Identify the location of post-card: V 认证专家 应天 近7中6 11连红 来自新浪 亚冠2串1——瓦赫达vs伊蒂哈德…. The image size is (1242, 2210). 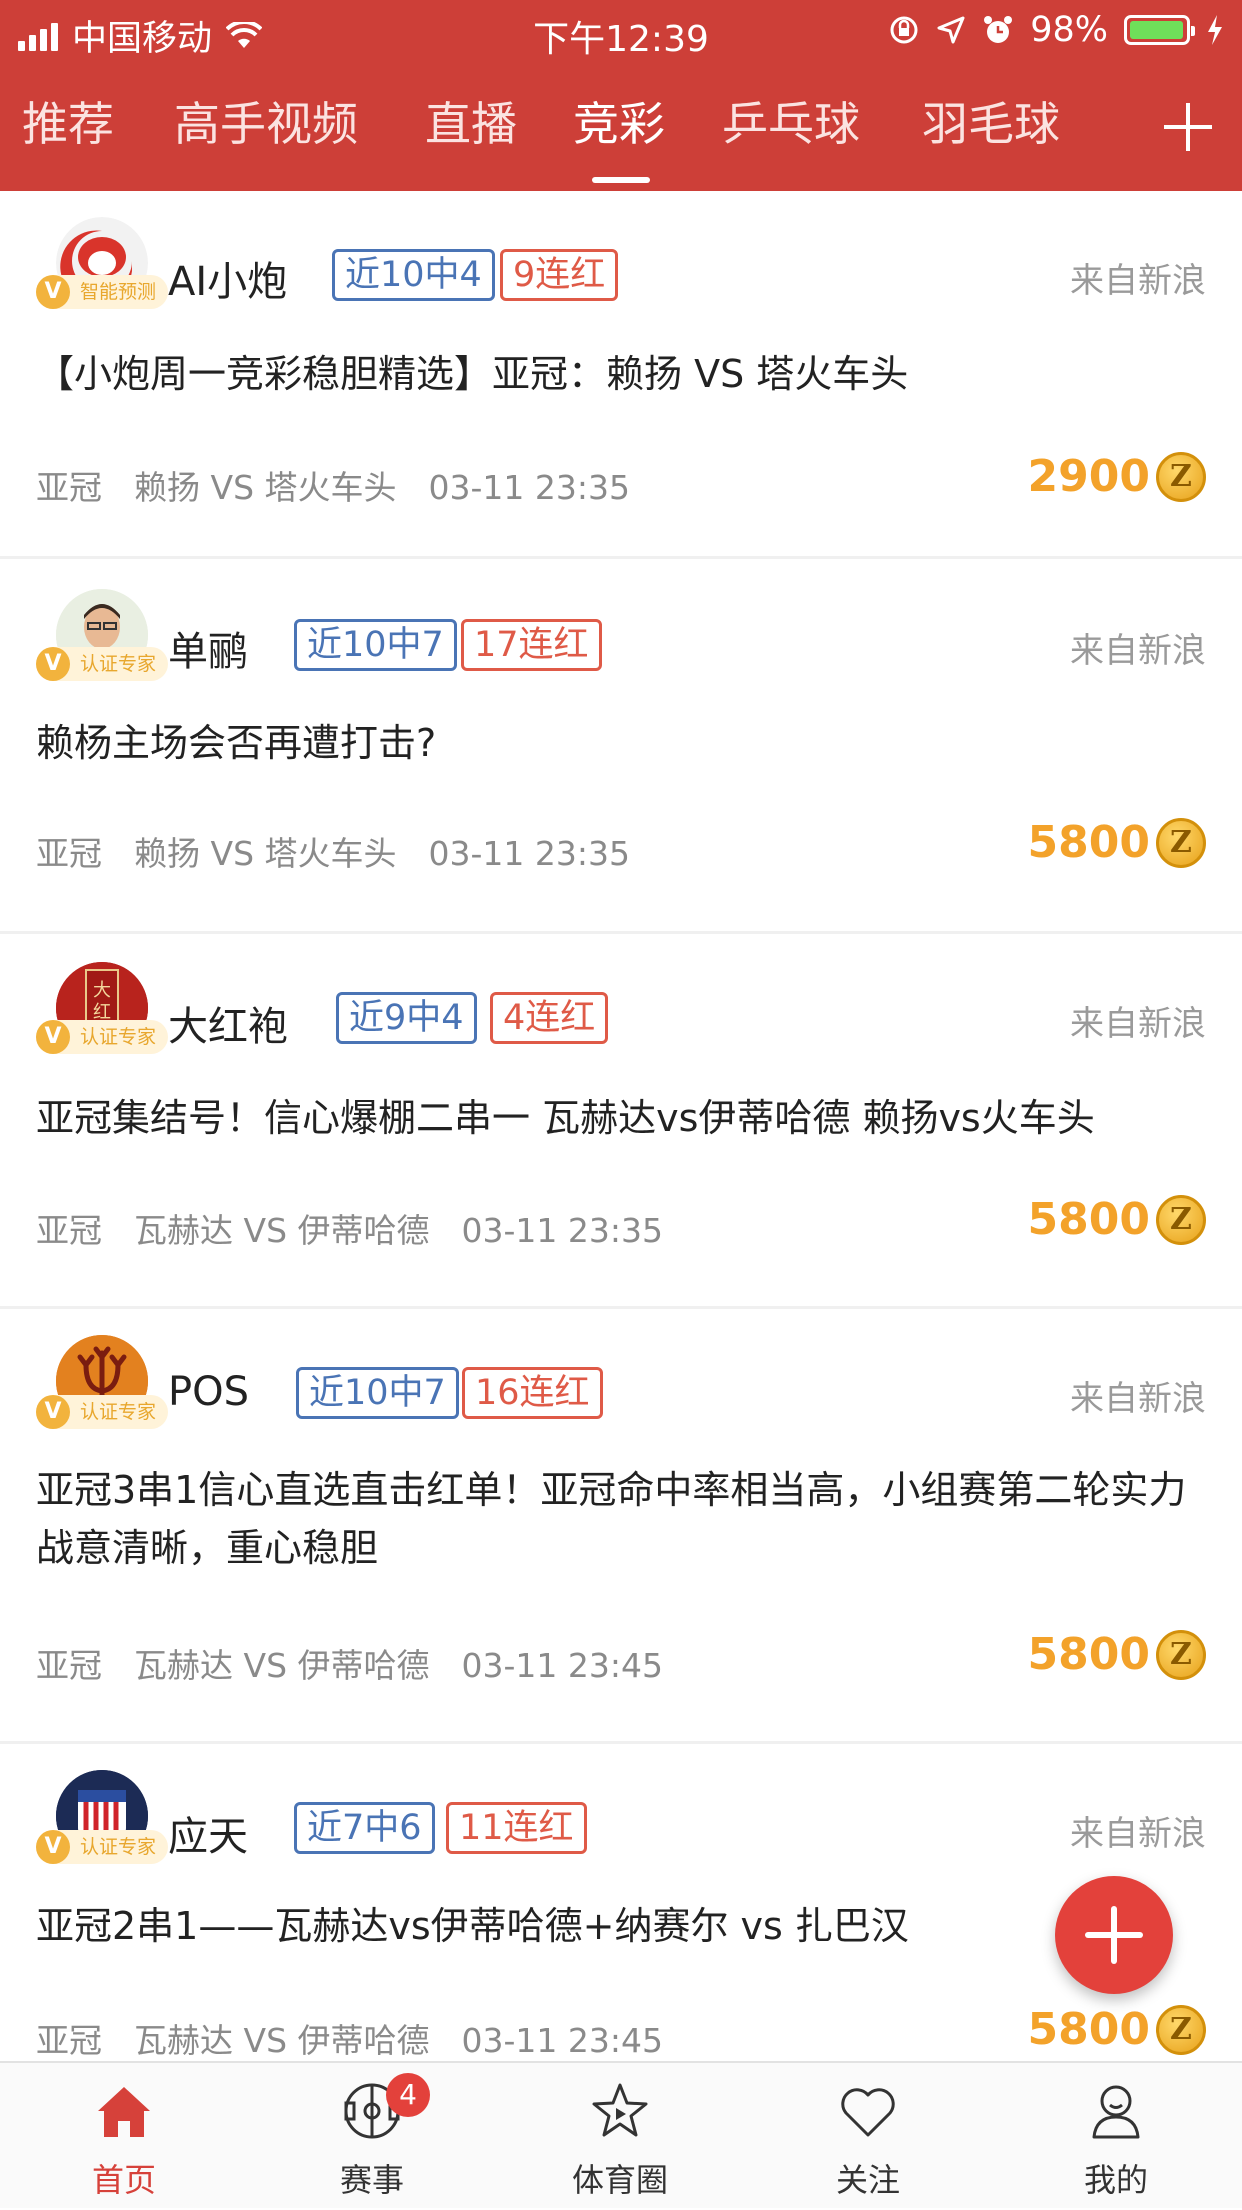
(621, 1902).